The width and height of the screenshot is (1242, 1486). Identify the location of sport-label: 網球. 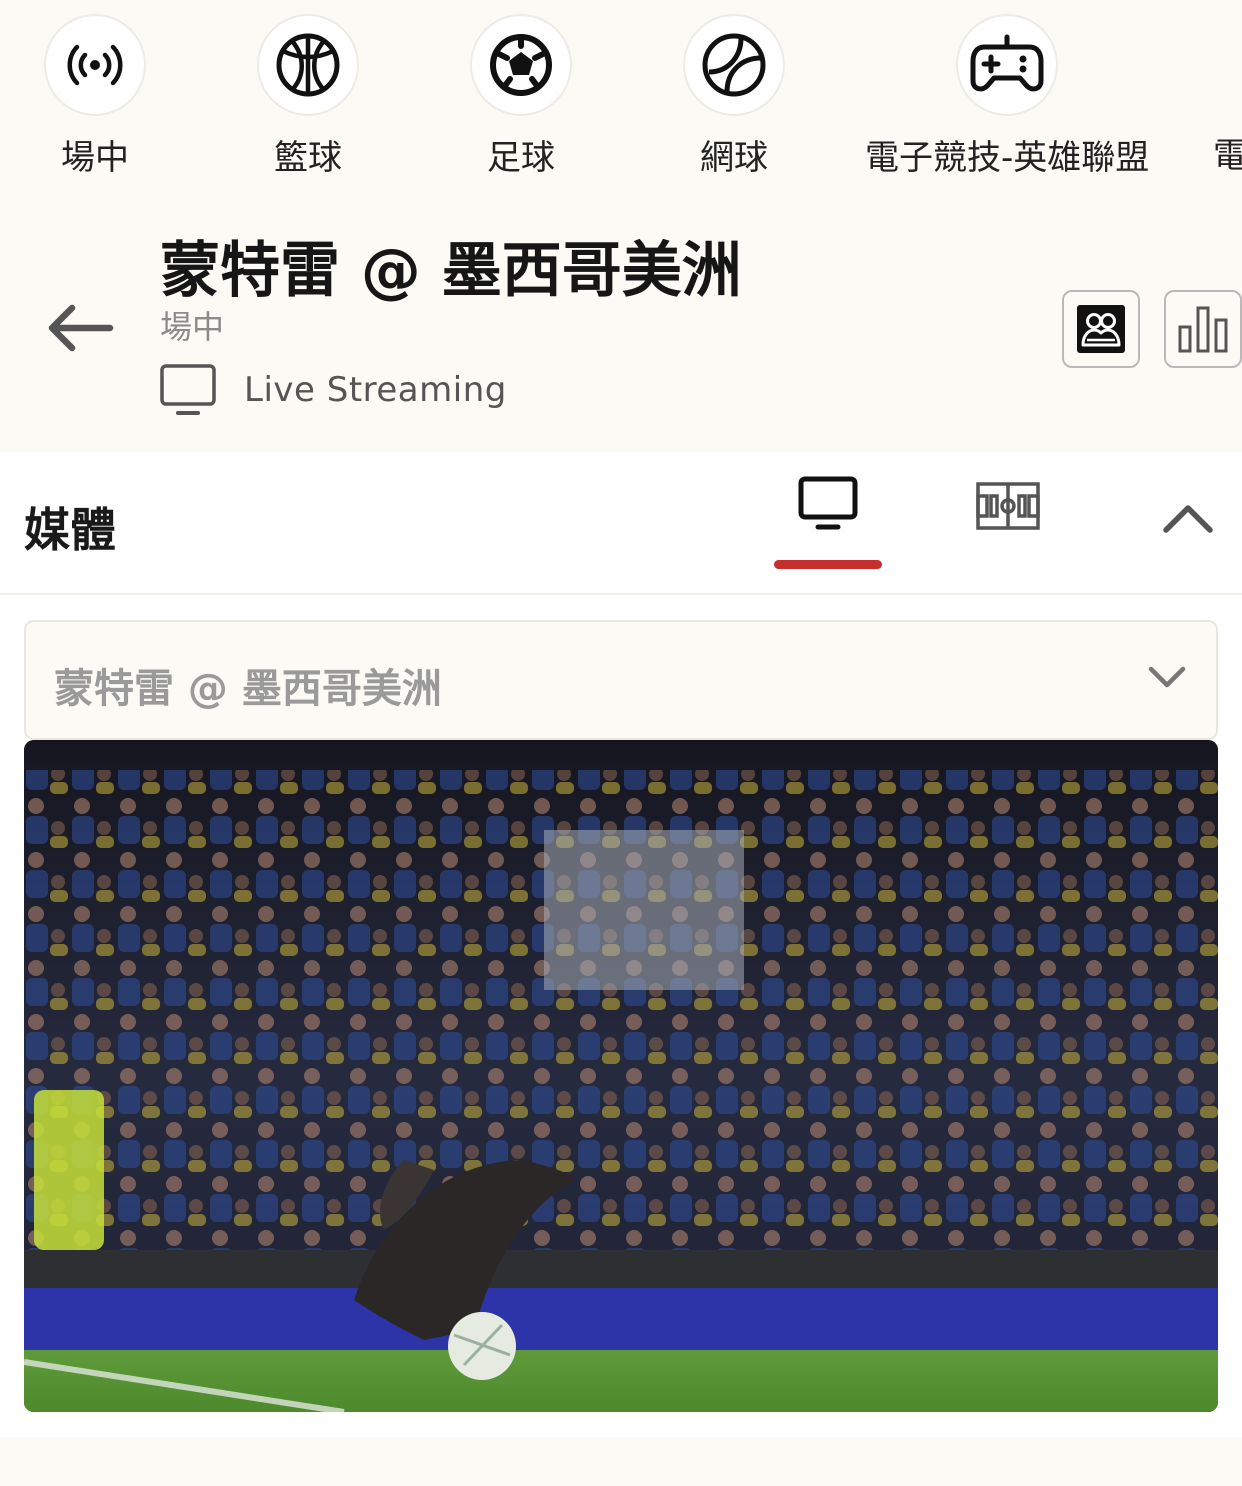
(734, 158).